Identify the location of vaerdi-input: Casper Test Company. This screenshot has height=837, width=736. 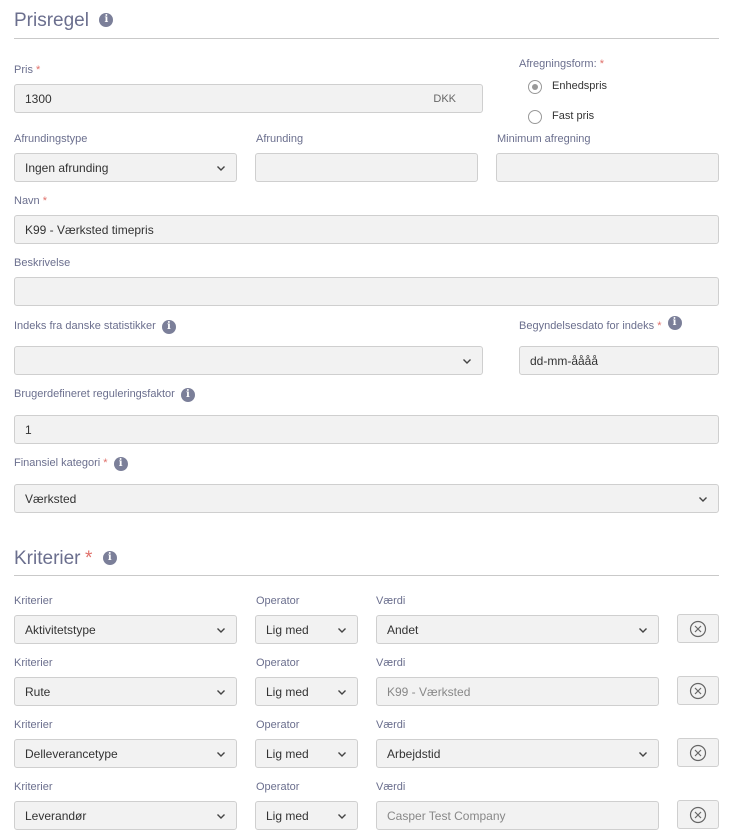
(517, 815).